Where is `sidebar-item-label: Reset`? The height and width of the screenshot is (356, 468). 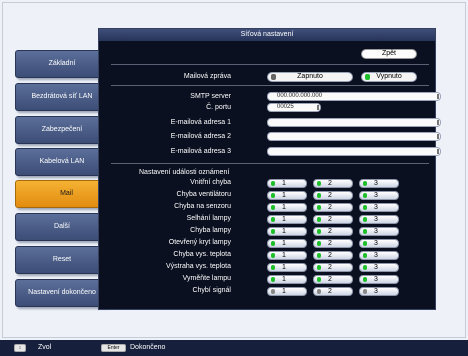
sidebar-item-label: Reset is located at coordinates (62, 259).